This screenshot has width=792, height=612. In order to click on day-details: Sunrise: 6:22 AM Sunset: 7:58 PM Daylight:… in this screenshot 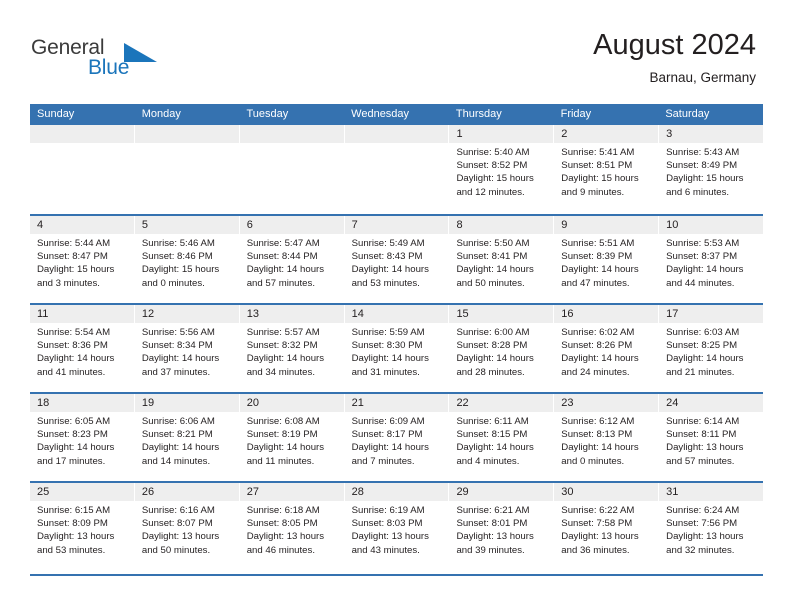, I will do `click(606, 535)`.